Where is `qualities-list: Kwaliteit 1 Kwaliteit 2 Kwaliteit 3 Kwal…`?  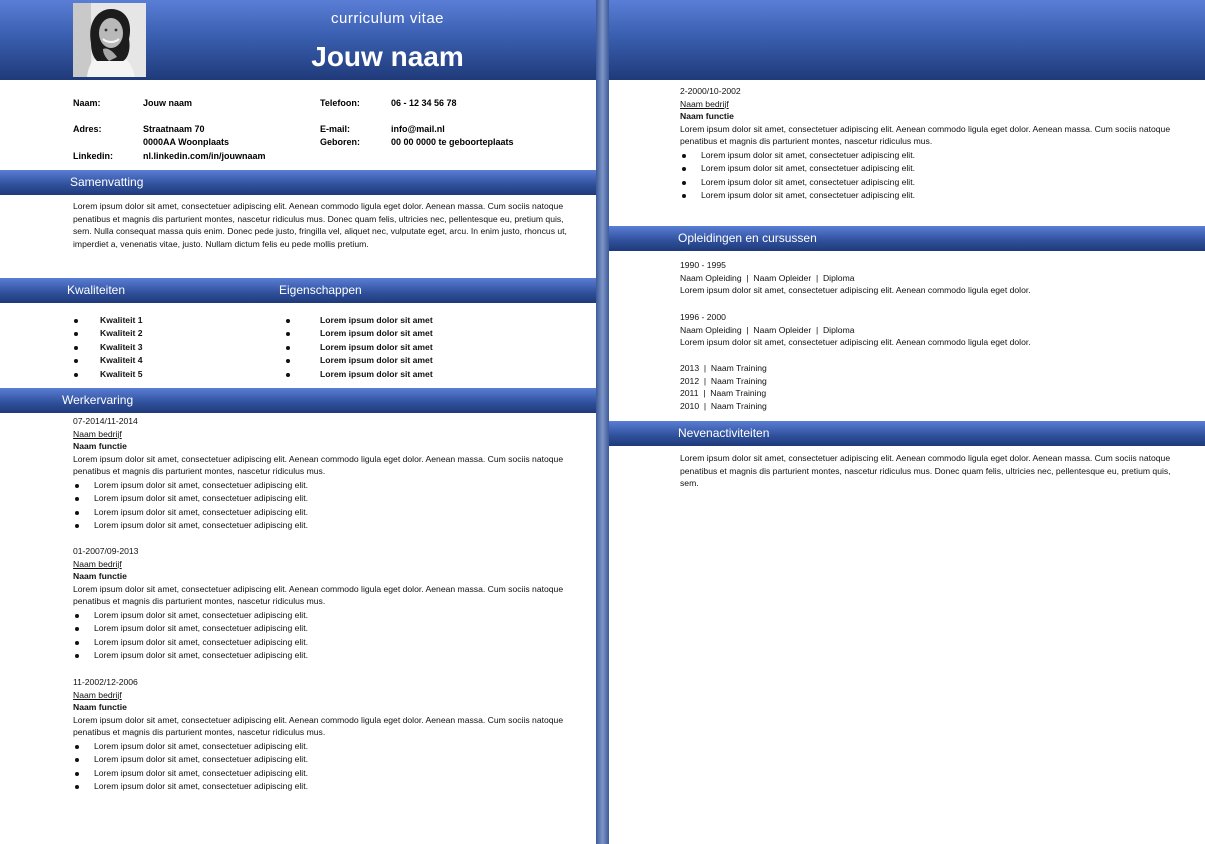 qualities-list: Kwaliteit 1 Kwaliteit 2 Kwaliteit 3 Kwal… is located at coordinates (107, 347).